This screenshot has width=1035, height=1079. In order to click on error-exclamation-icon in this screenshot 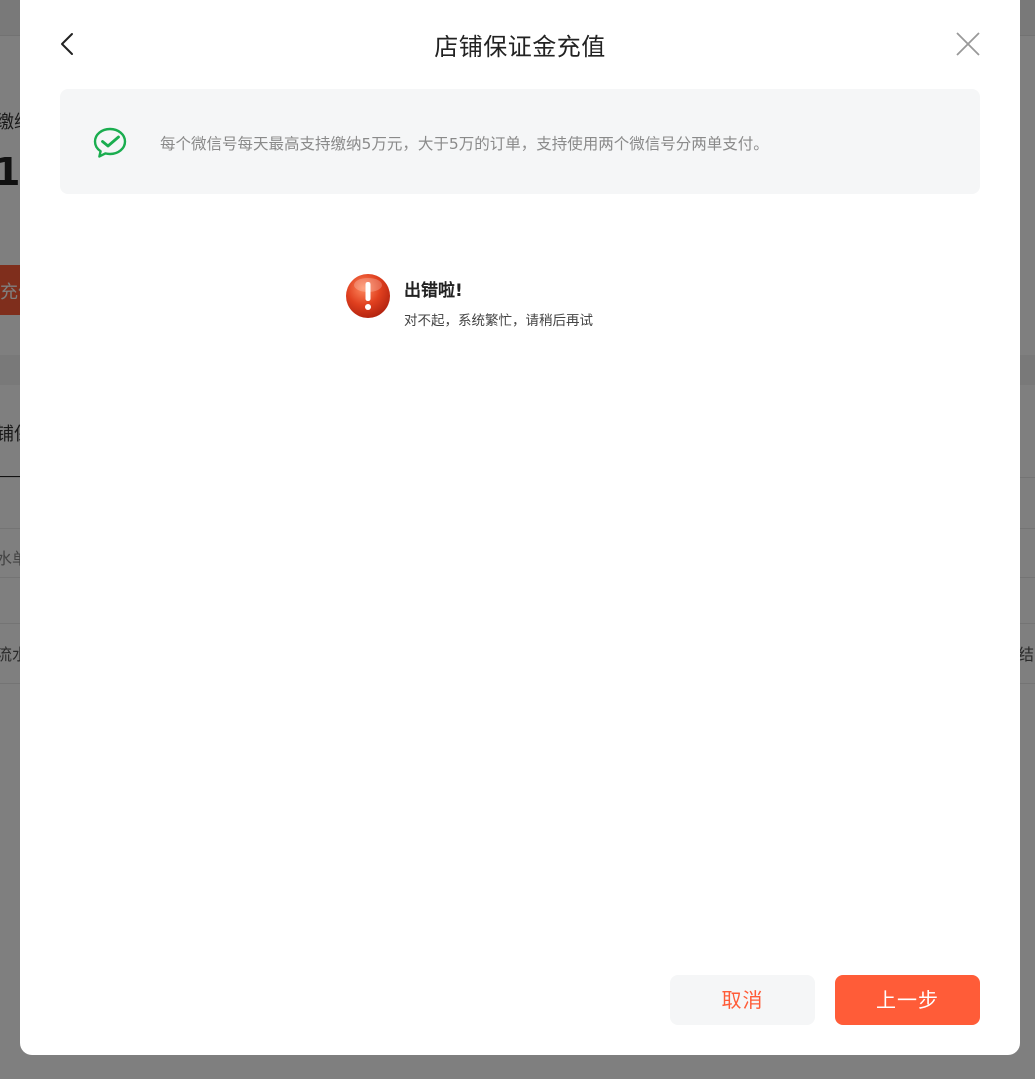, I will do `click(368, 296)`.